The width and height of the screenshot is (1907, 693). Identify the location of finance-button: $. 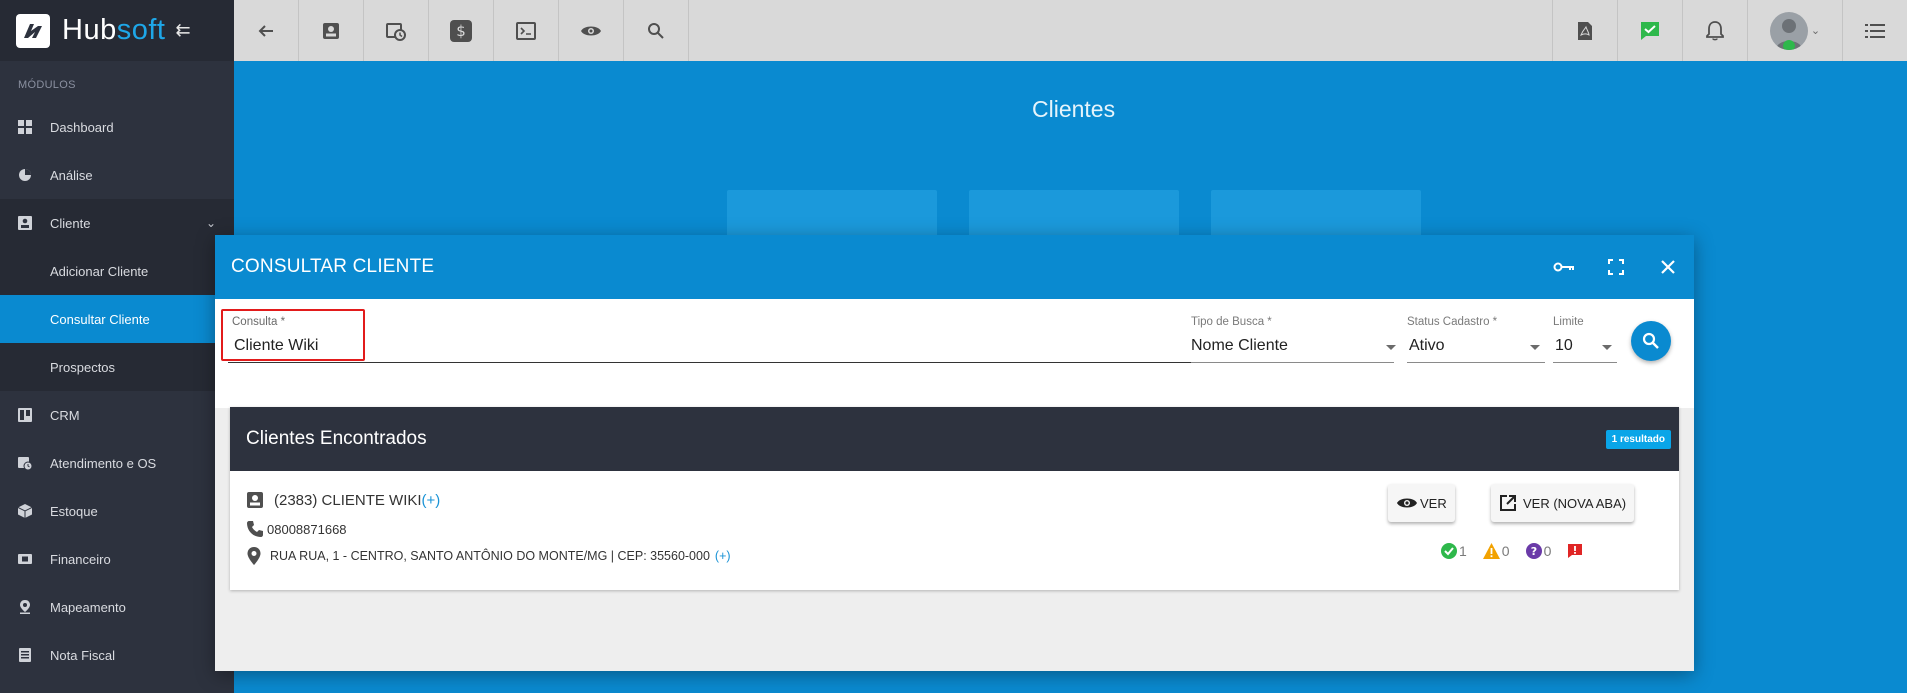
(461, 30).